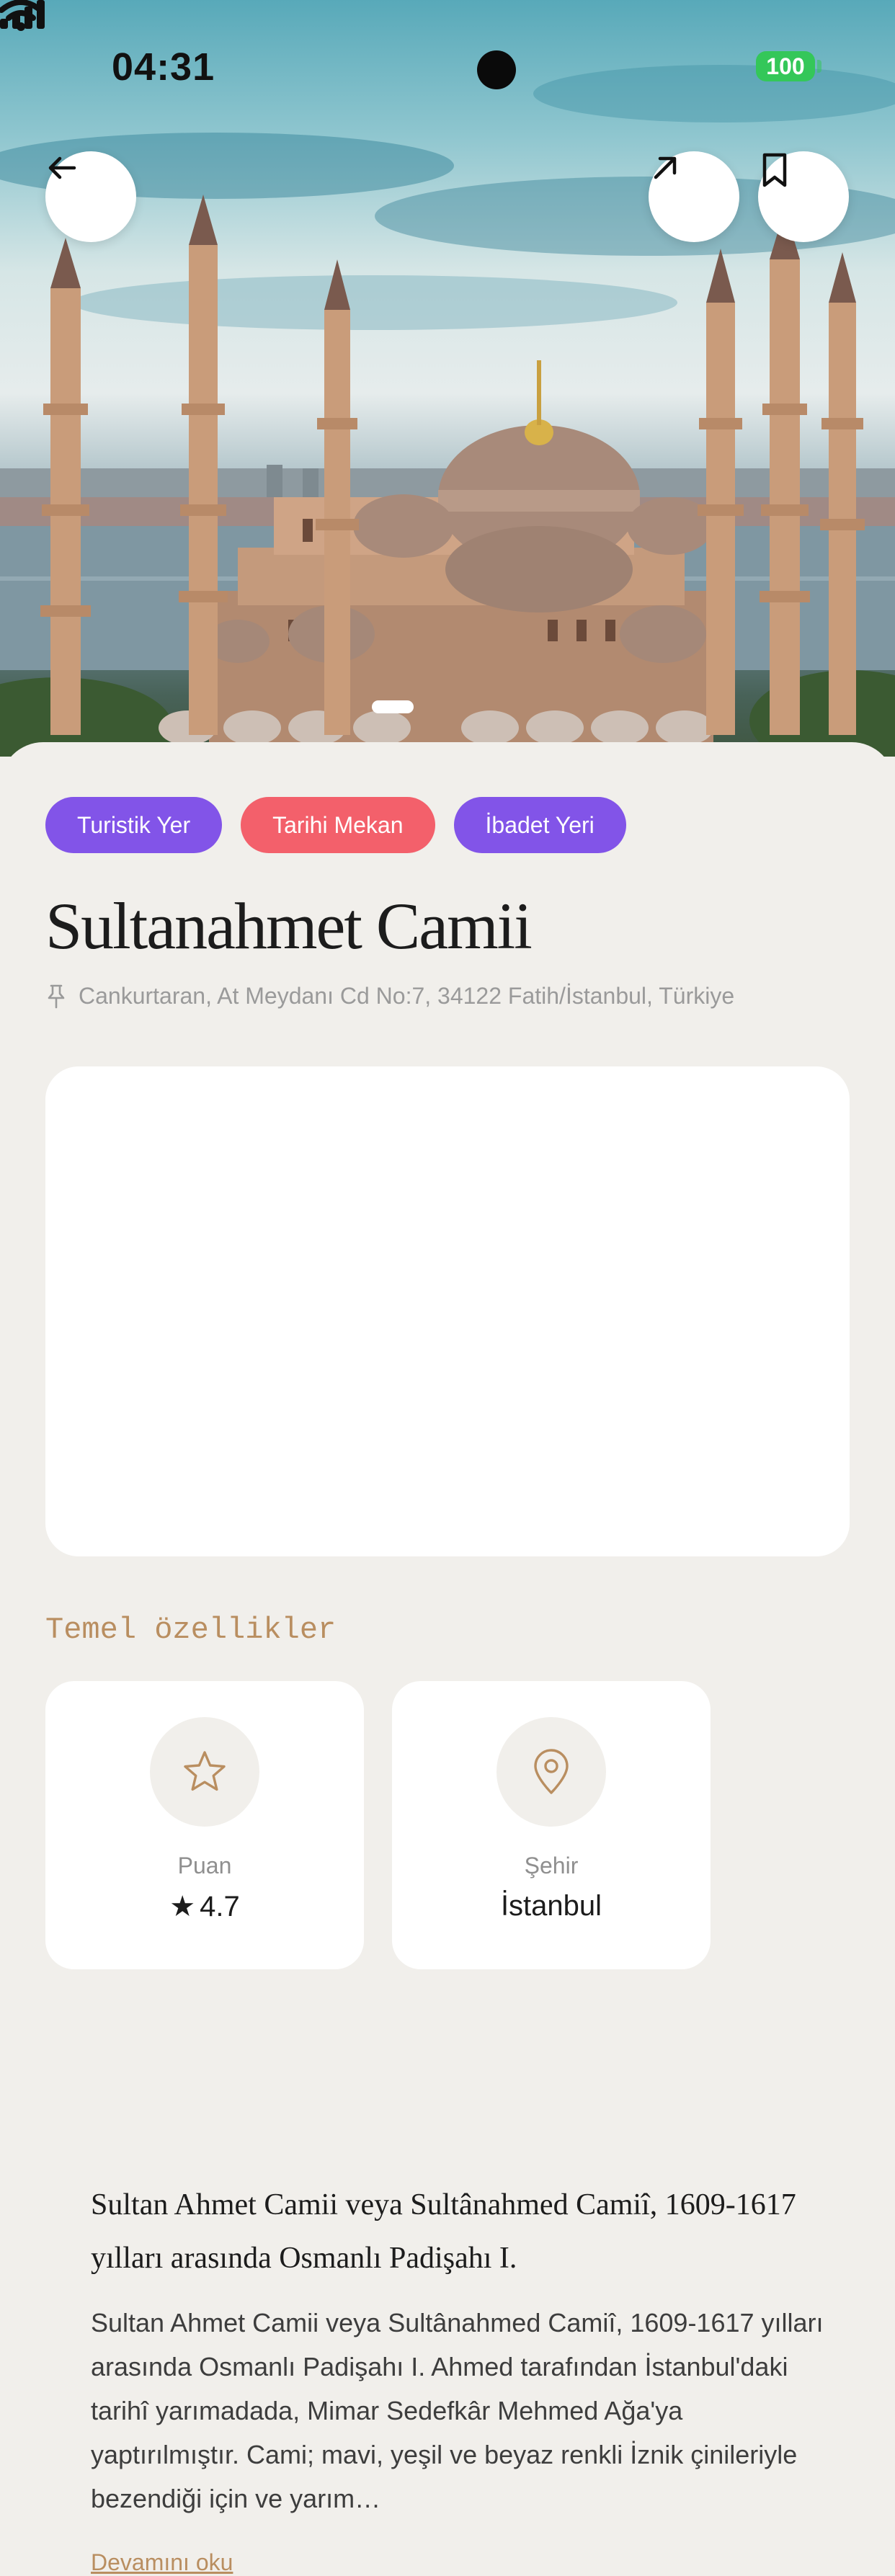 The width and height of the screenshot is (895, 2576). I want to click on rating-star-glyph: ★, so click(182, 1906).